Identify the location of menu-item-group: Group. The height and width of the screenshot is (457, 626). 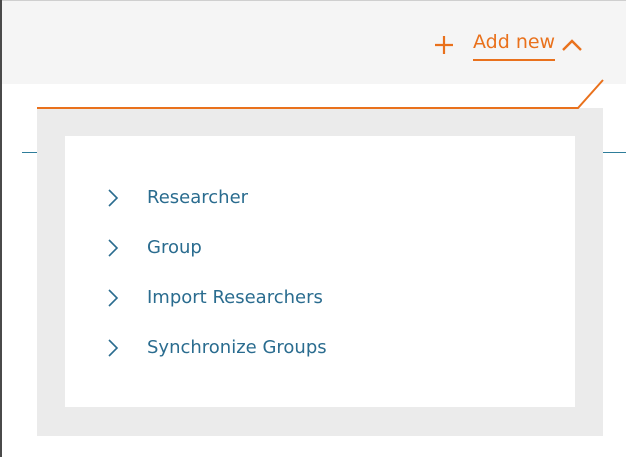
(320, 248).